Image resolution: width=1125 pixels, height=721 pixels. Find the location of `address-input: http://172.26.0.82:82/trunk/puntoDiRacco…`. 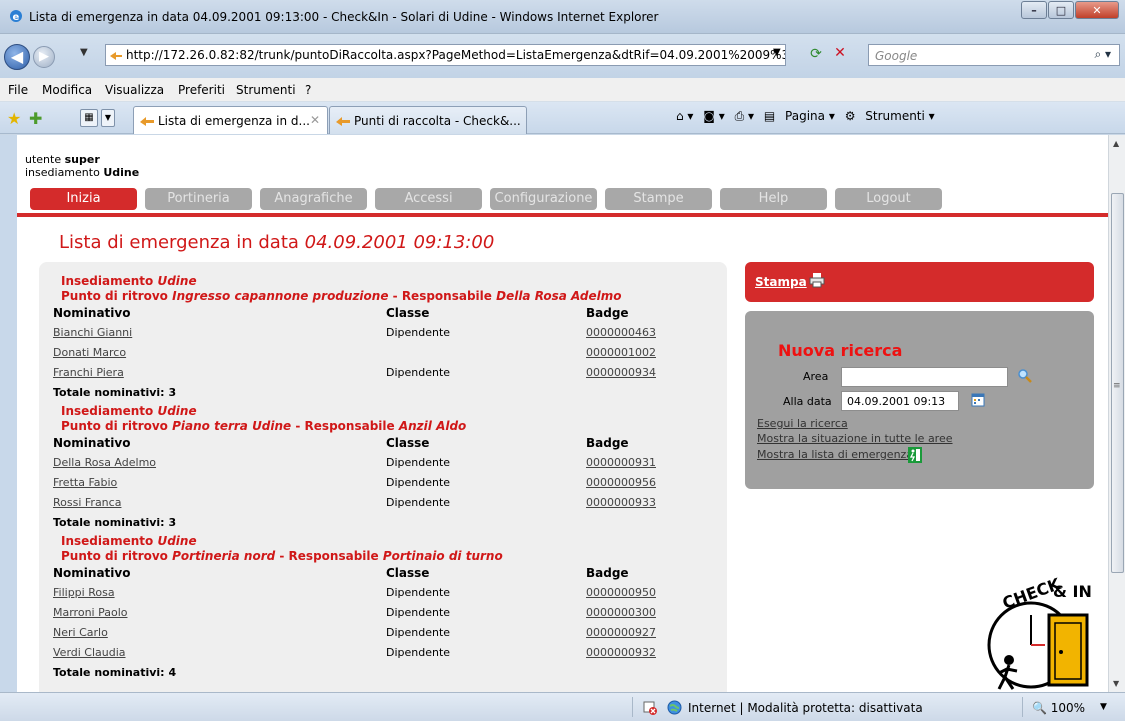

address-input: http://172.26.0.82:82/trunk/puntoDiRacco… is located at coordinates (445, 55).